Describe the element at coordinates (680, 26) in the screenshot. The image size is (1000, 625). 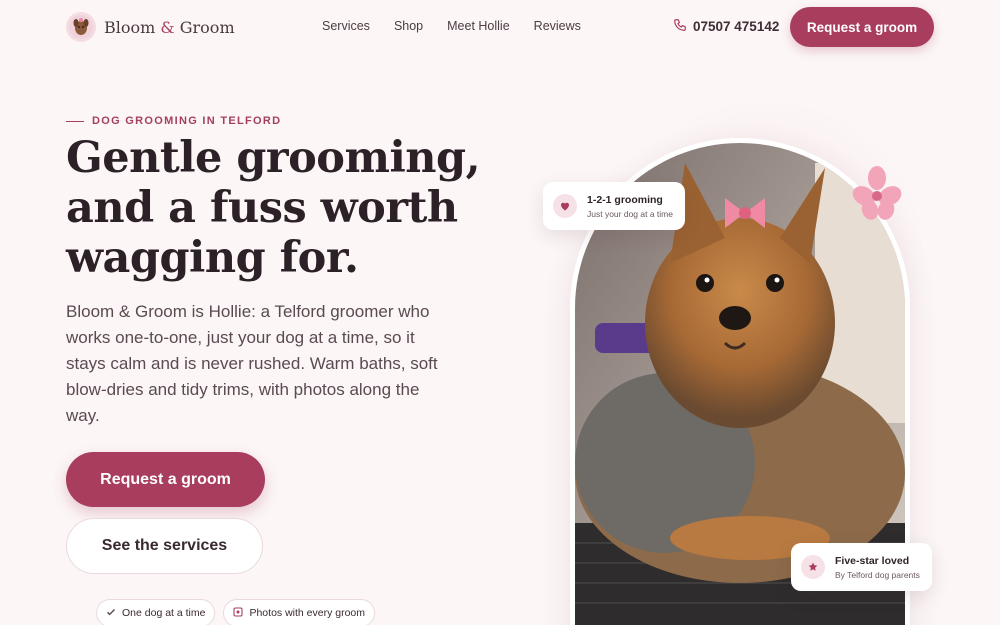
I see `phone-icon` at that location.